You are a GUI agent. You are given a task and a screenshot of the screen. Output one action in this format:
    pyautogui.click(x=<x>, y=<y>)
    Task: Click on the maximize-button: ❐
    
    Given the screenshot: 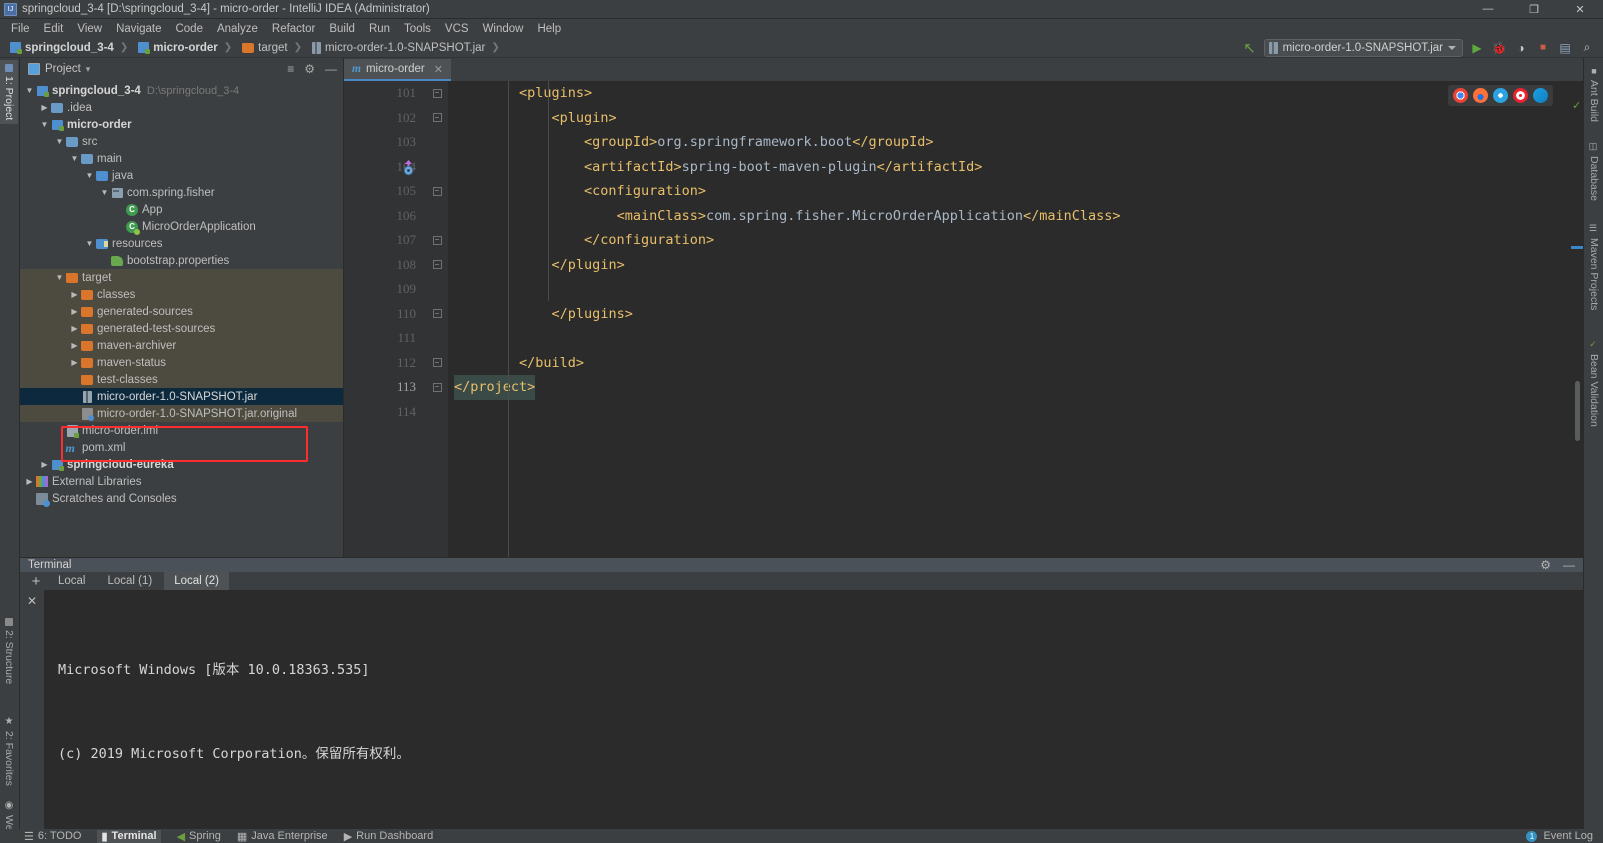 What is the action you would take?
    pyautogui.click(x=1534, y=9)
    